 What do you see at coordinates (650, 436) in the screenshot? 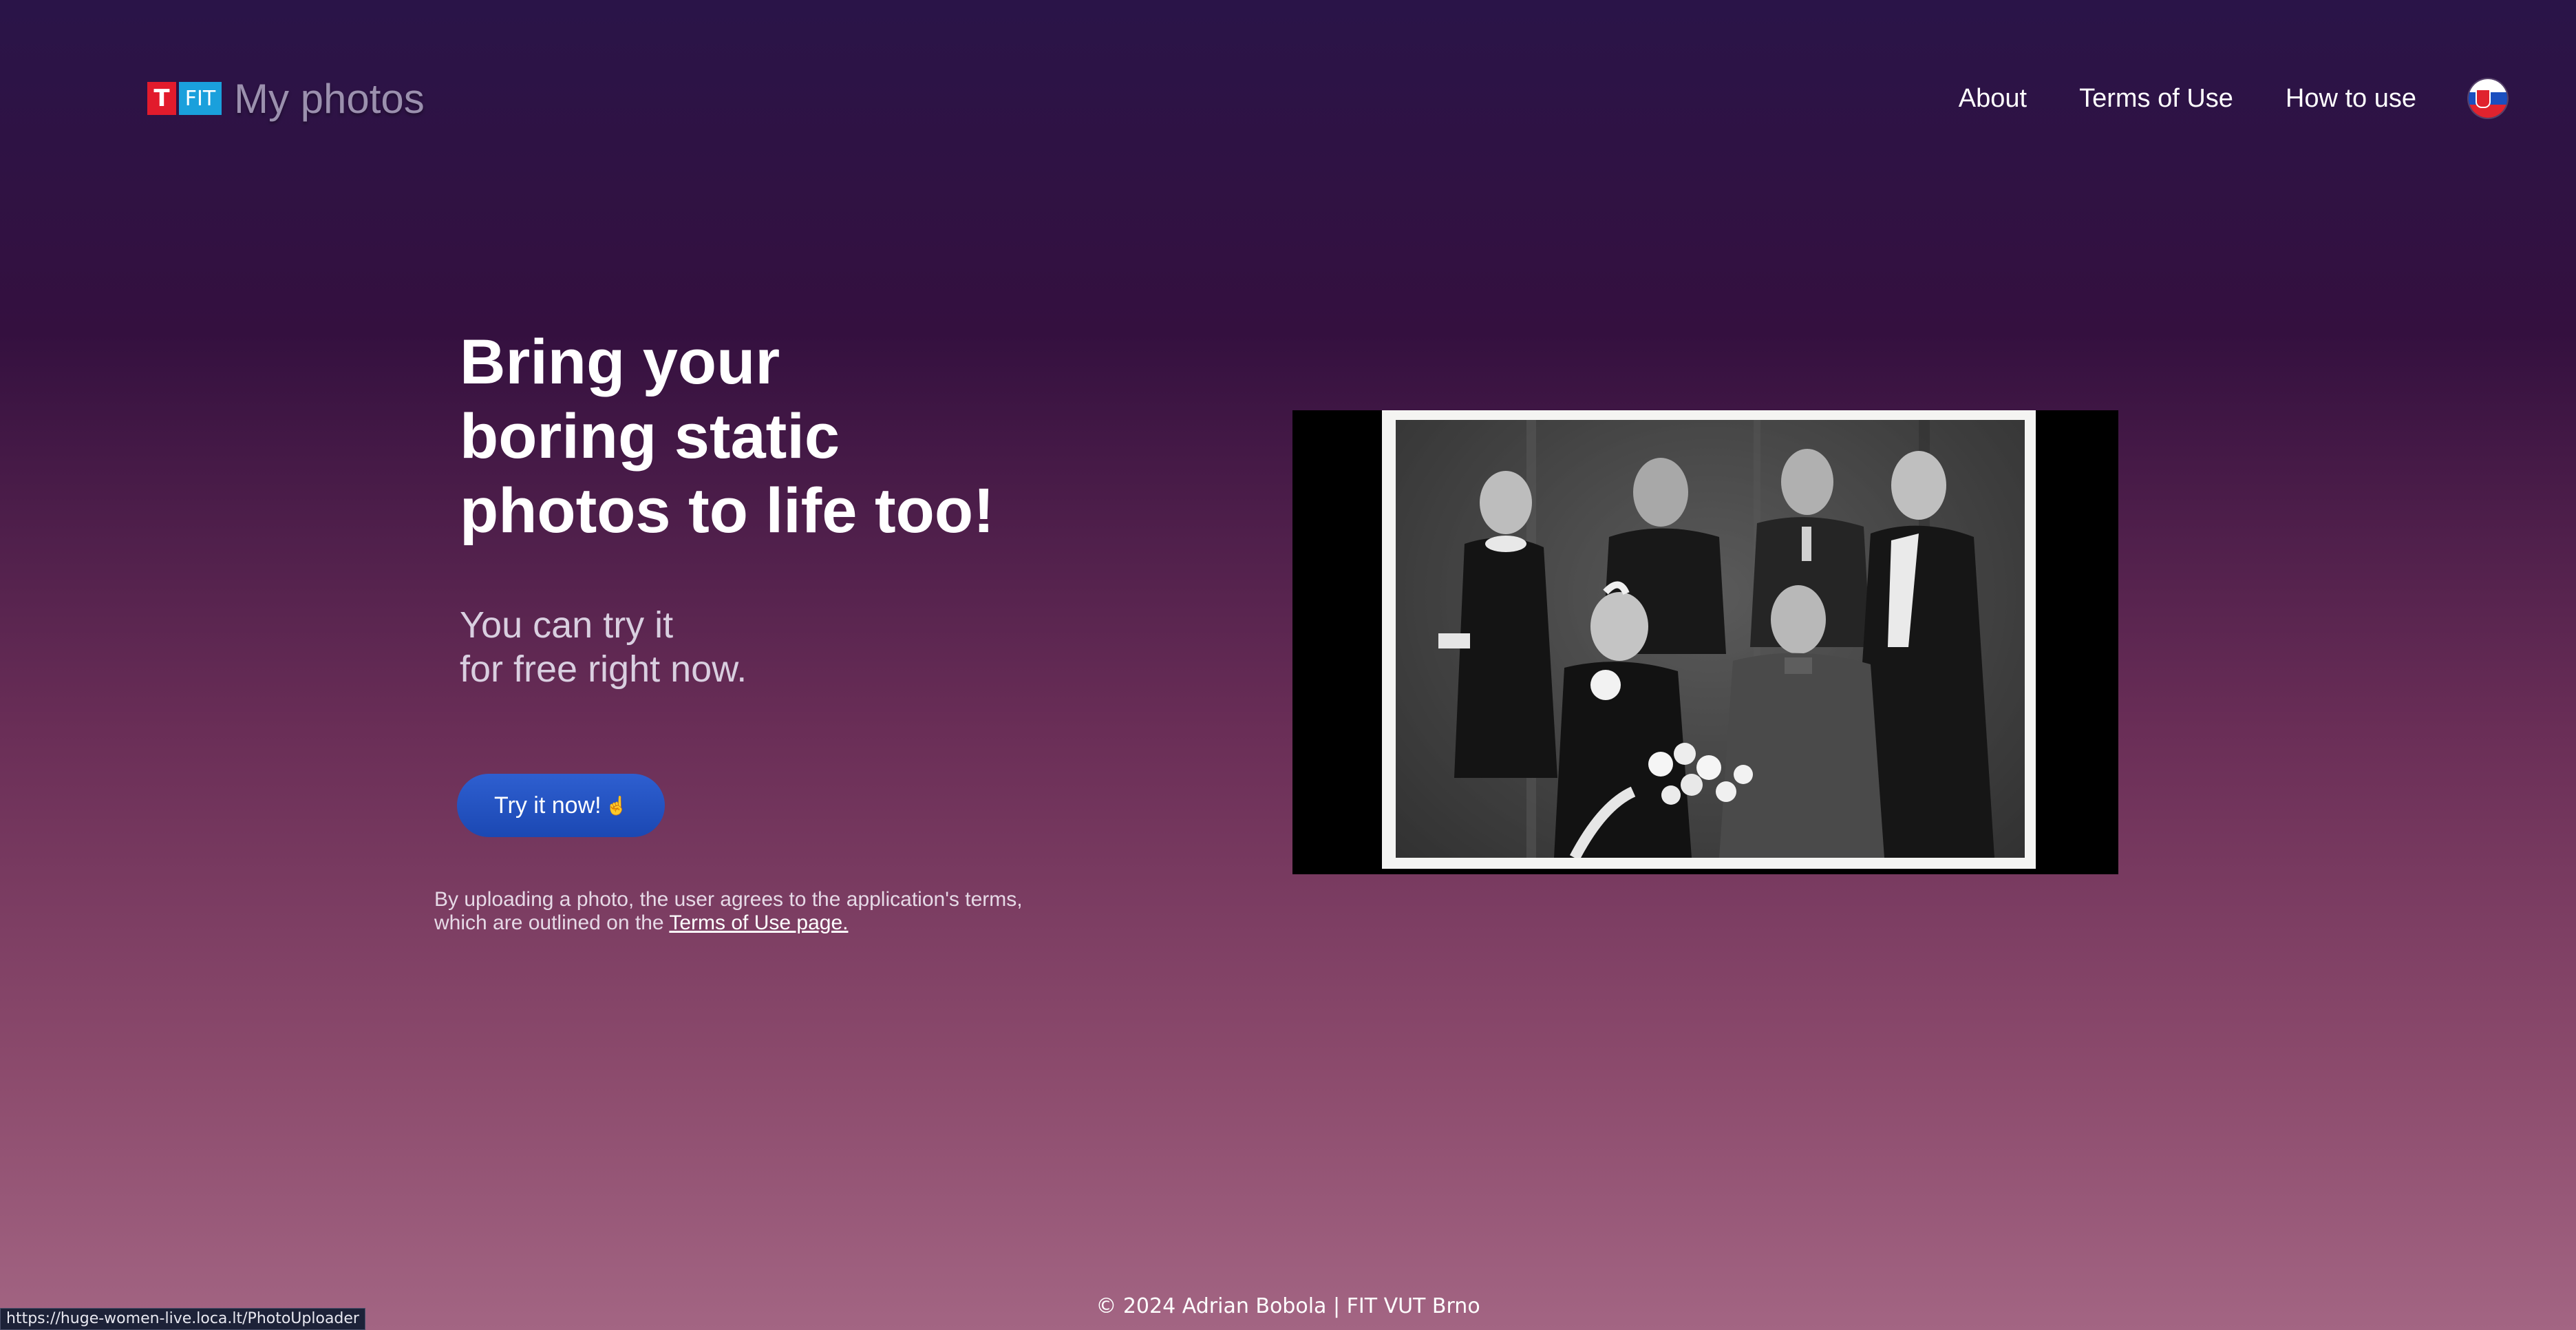
I see `hero-title-line: boring static` at bounding box center [650, 436].